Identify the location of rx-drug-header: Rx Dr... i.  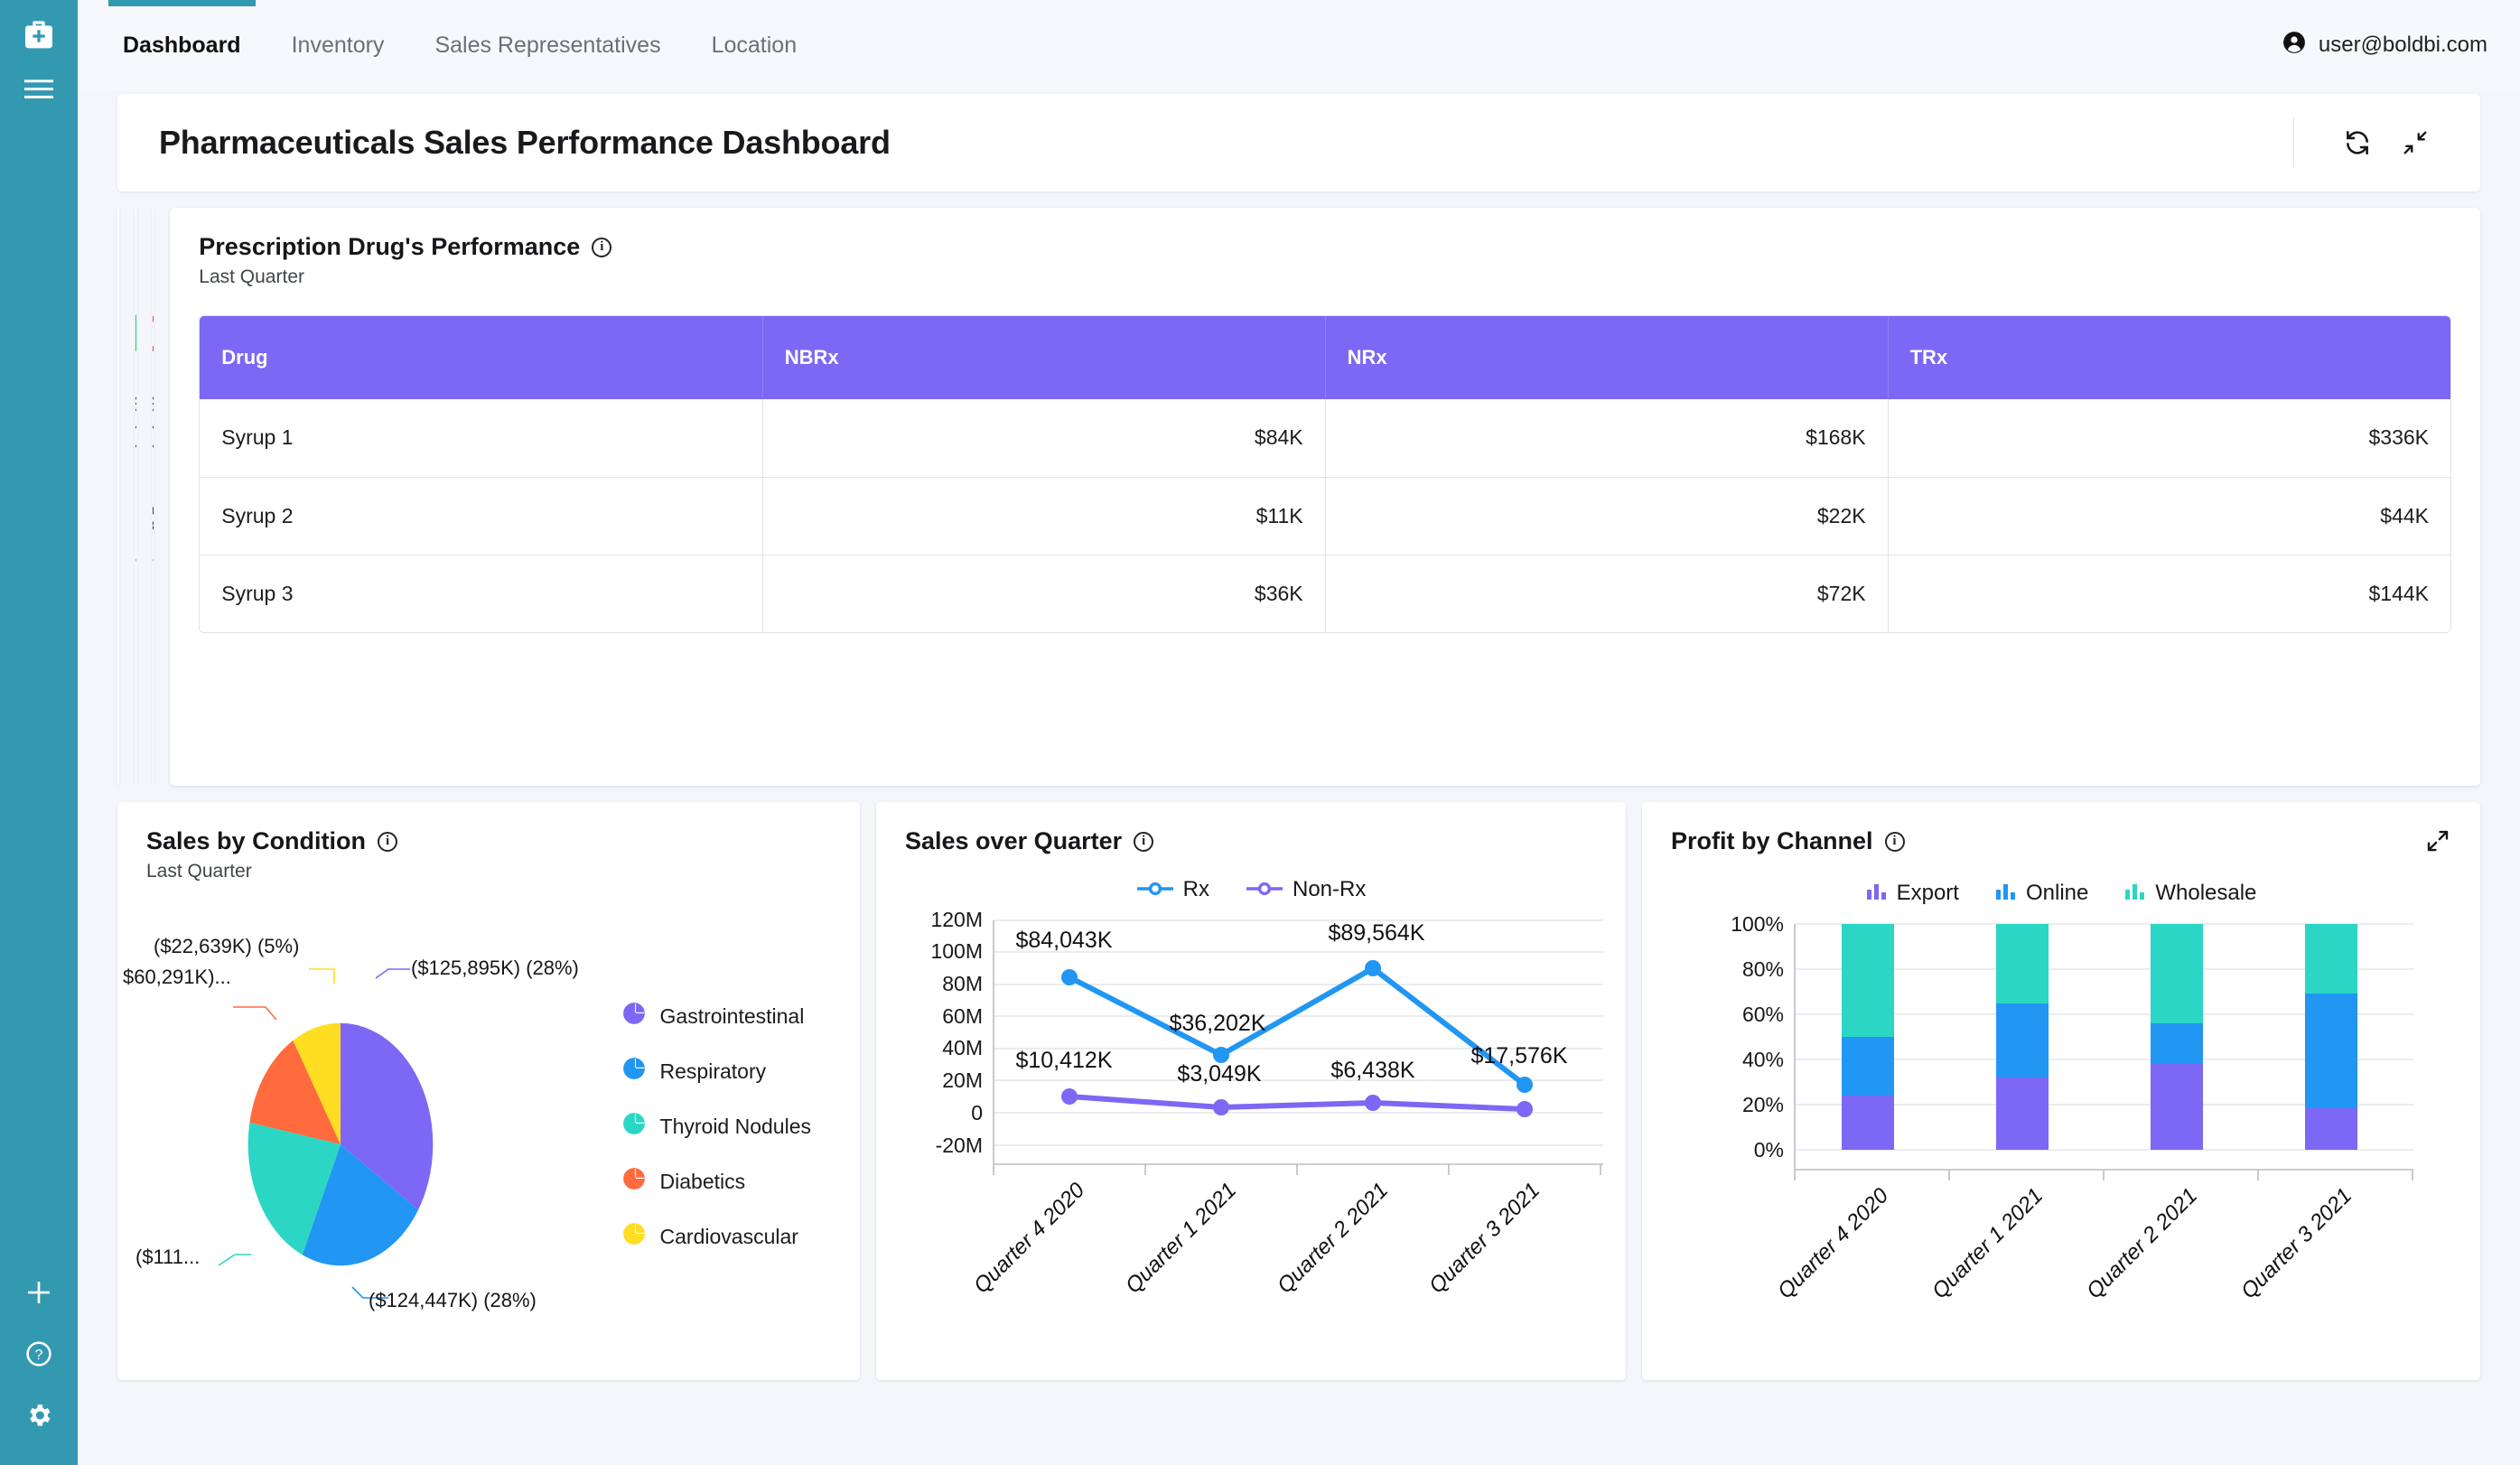
(135, 234).